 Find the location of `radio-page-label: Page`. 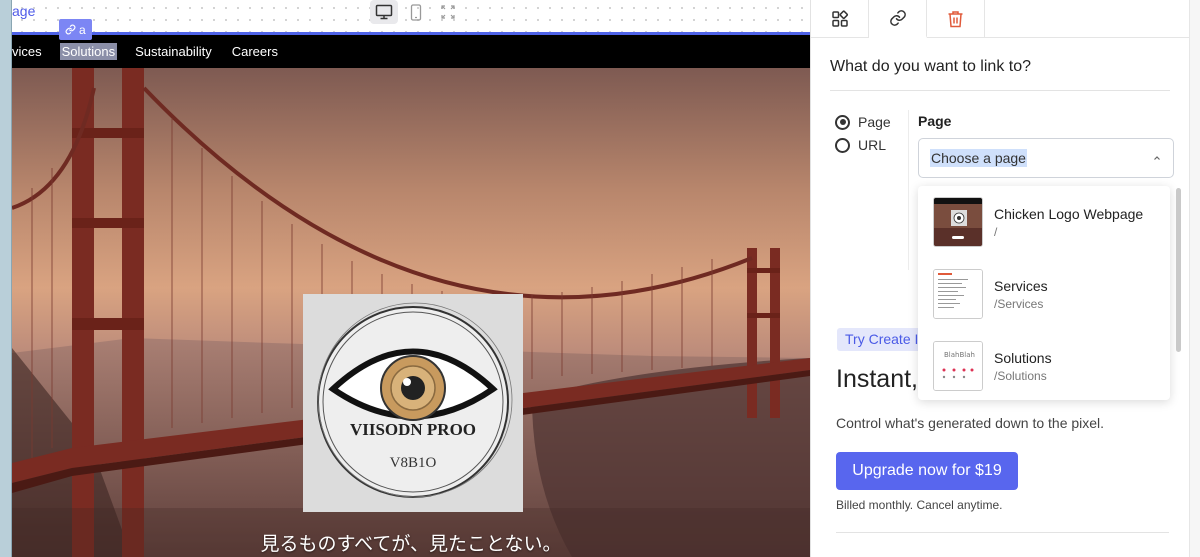

radio-page-label: Page is located at coordinates (874, 122).